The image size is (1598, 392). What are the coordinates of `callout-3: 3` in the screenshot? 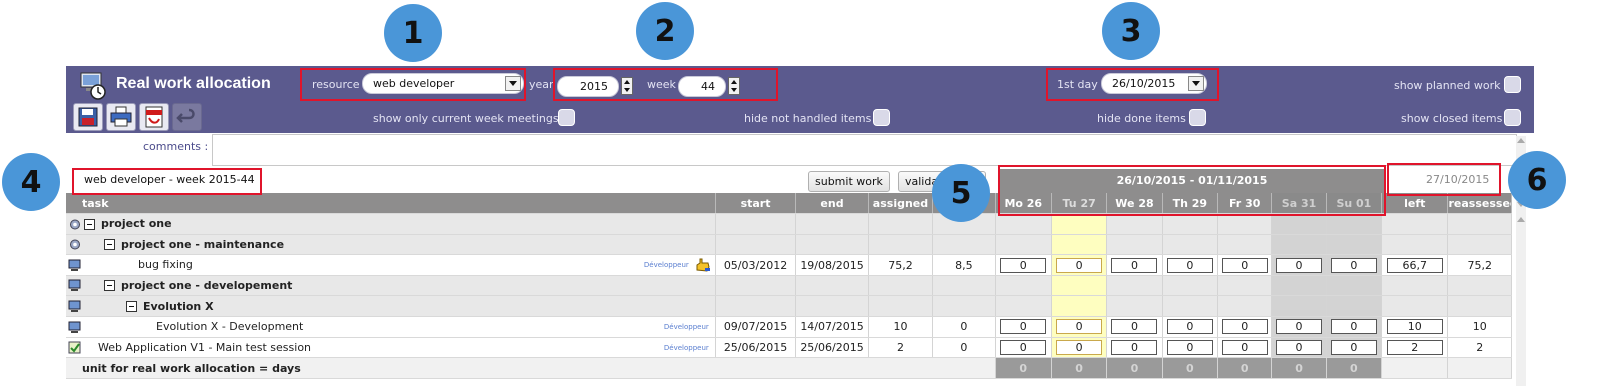 It's located at (1131, 31).